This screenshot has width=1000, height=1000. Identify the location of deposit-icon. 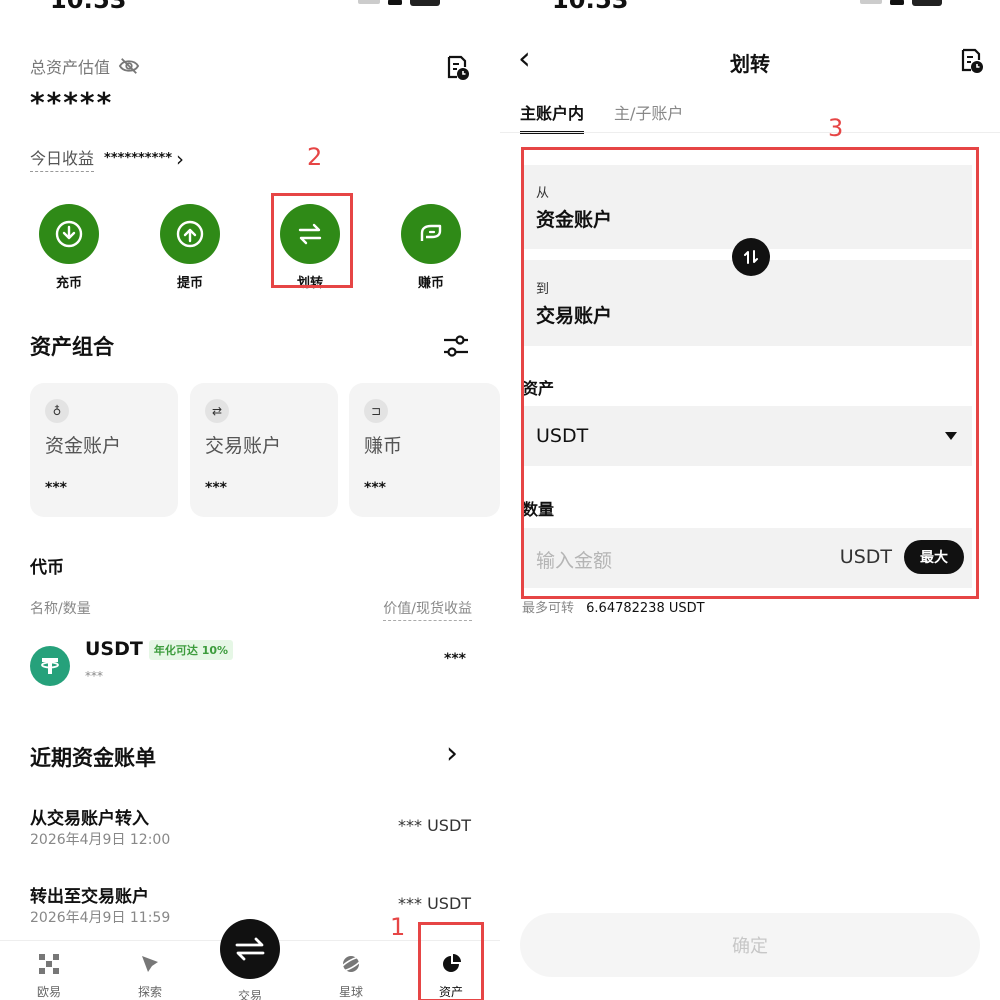
(69, 234).